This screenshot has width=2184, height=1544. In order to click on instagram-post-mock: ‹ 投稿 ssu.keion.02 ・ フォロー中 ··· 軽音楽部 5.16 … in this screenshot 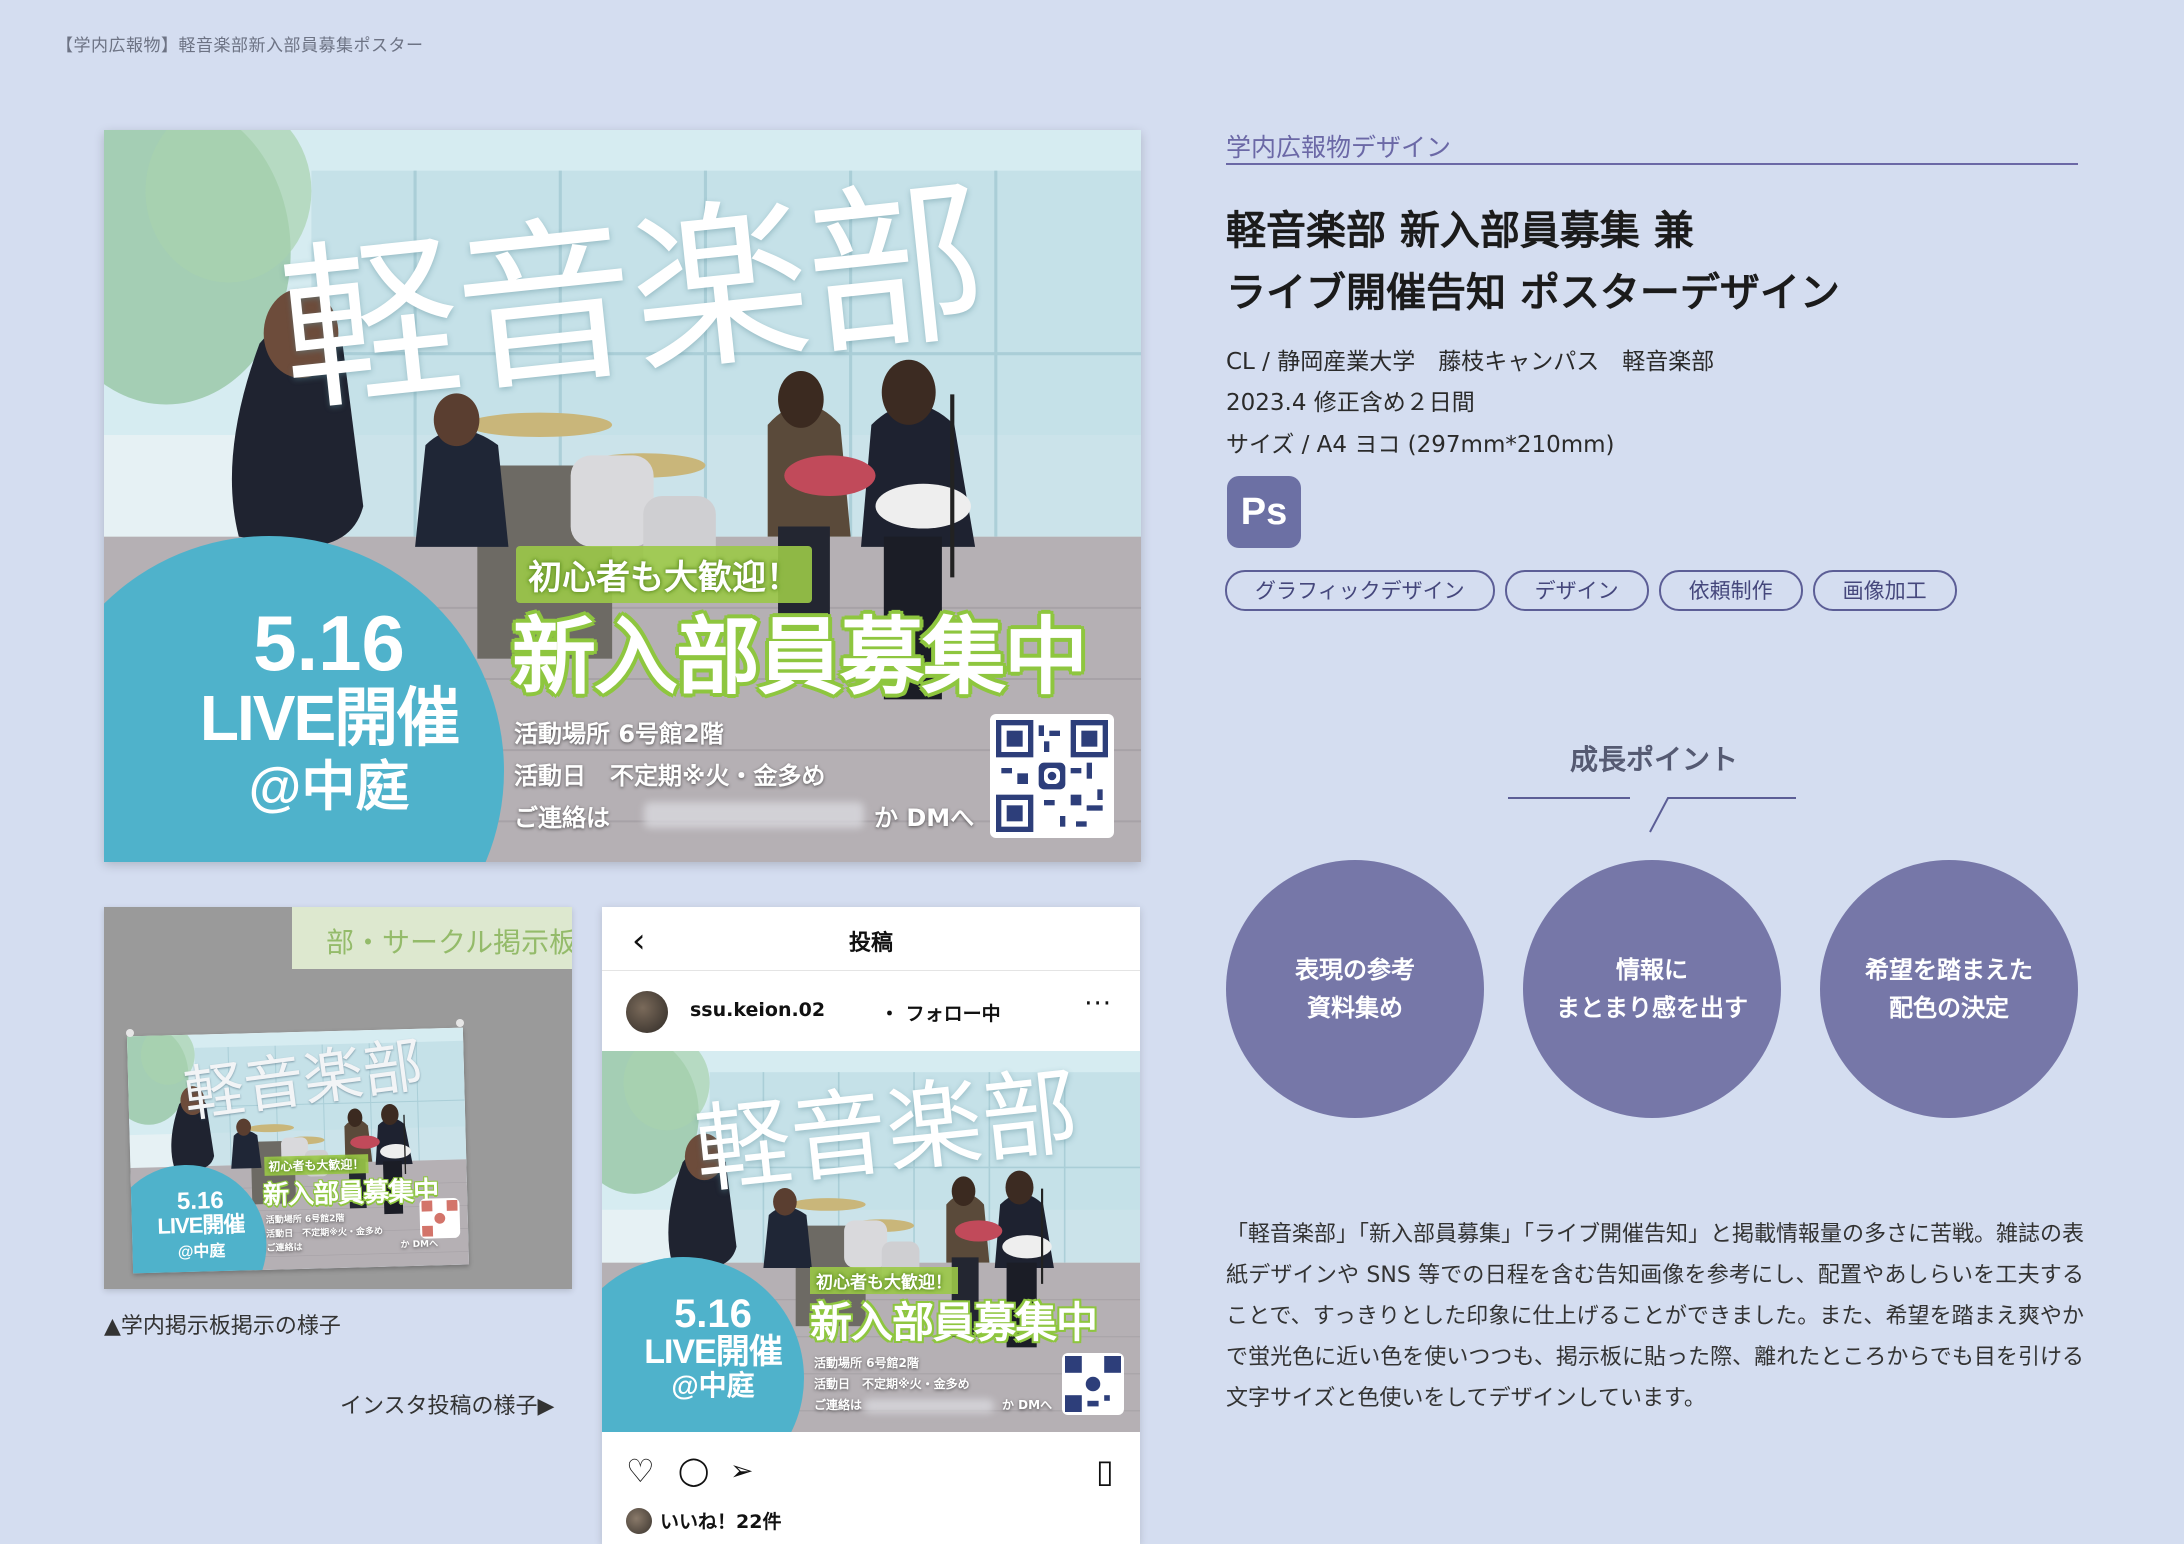, I will do `click(871, 1225)`.